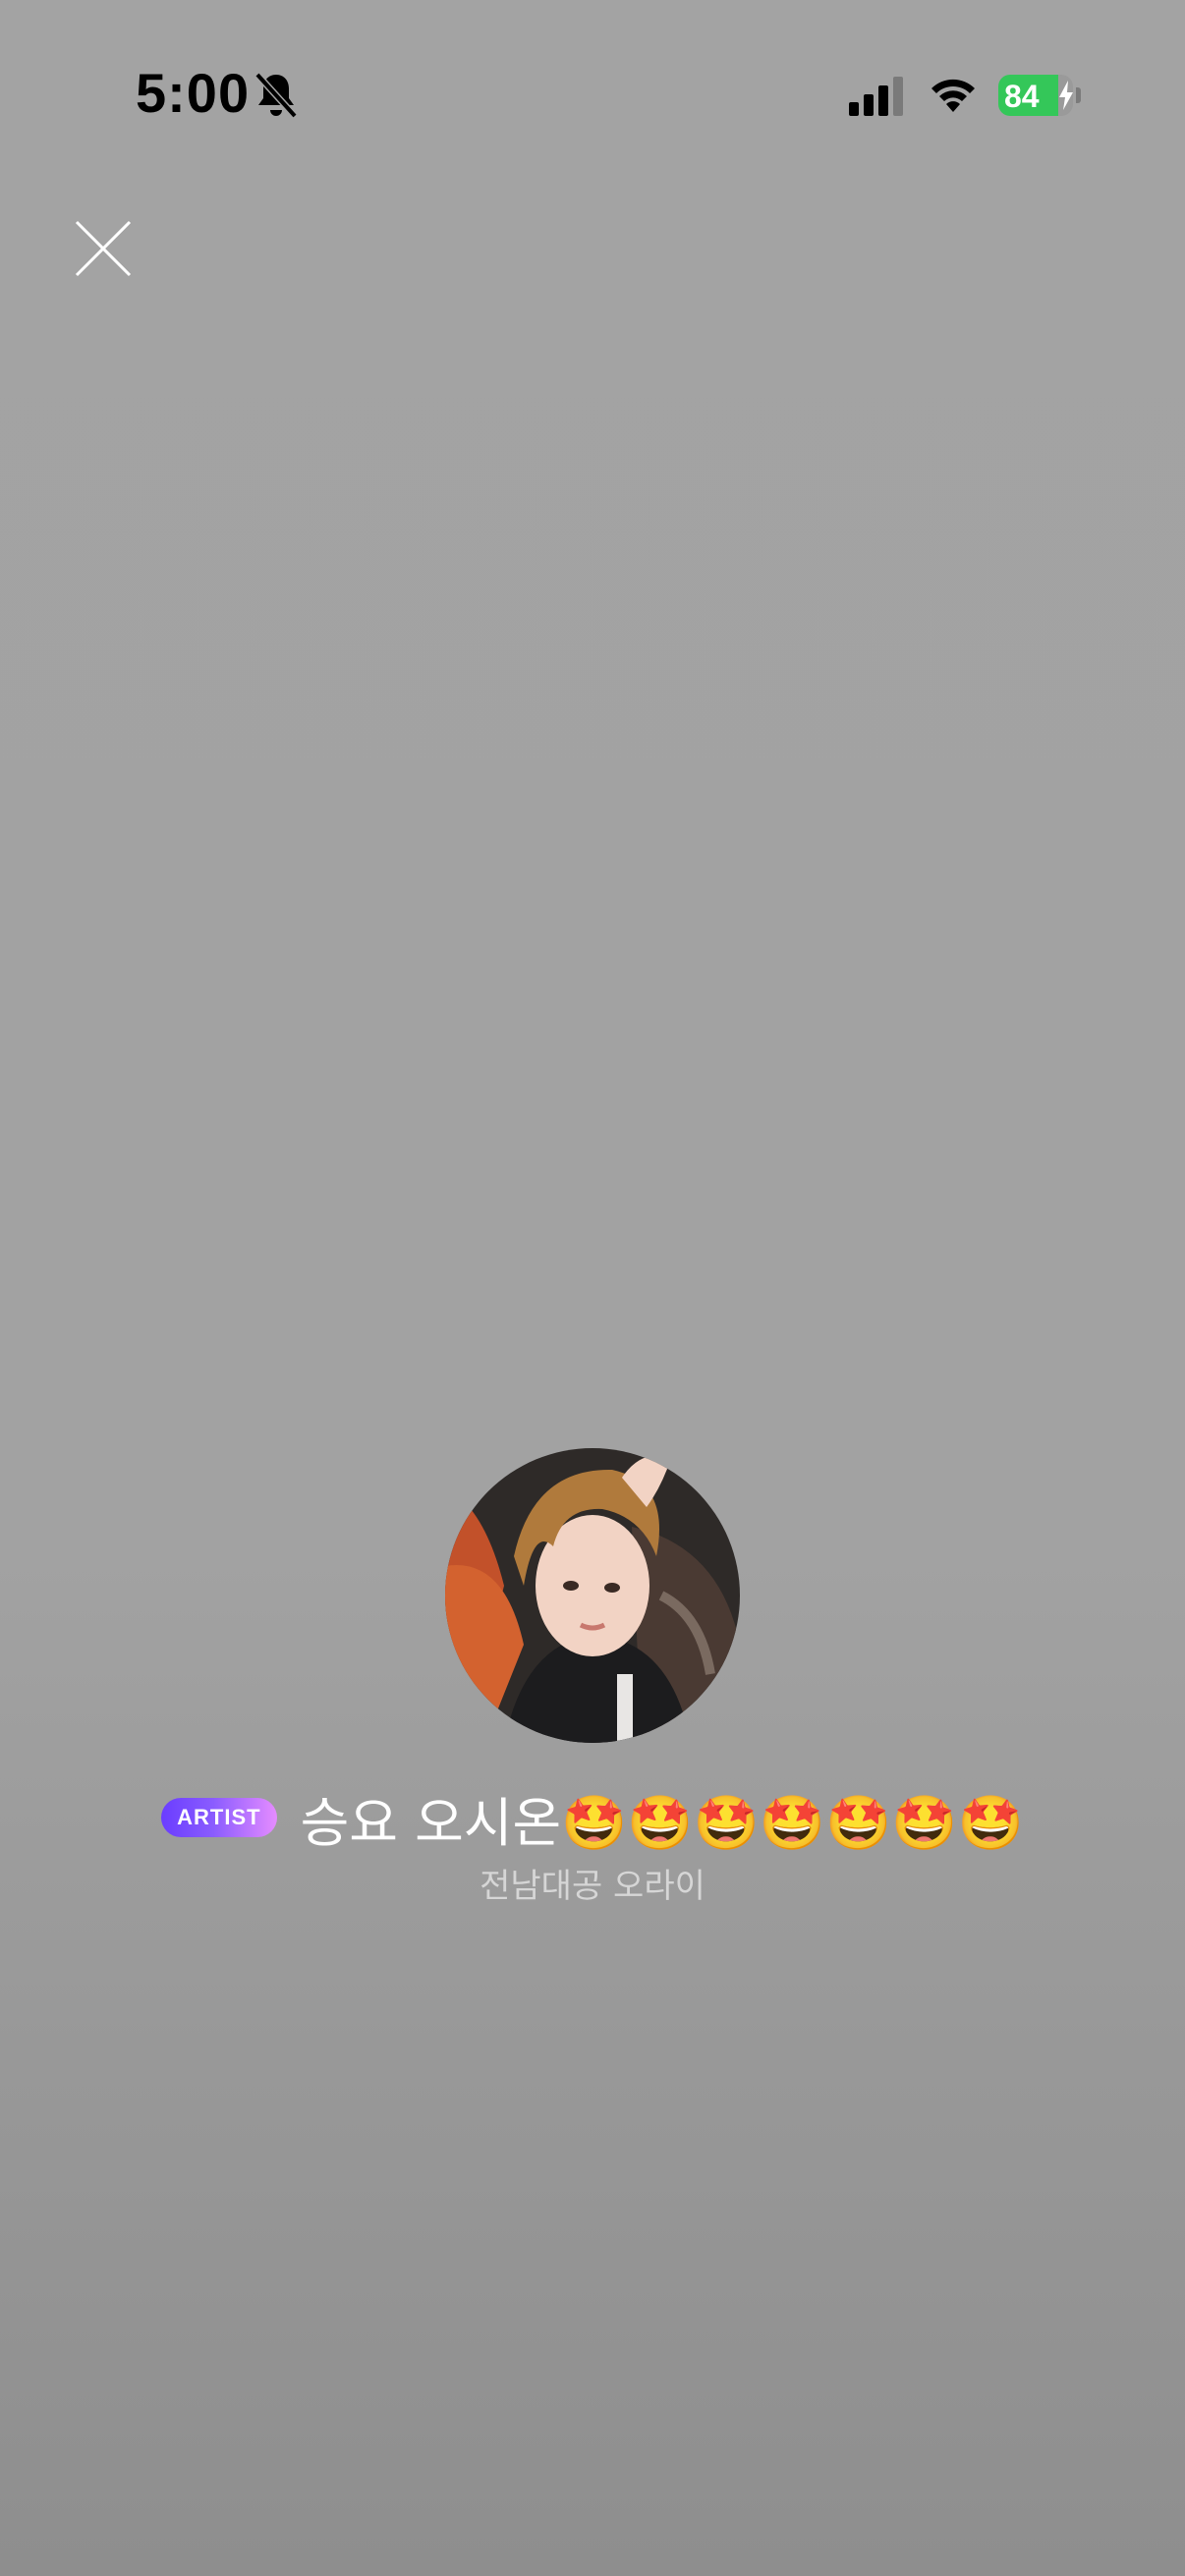 The image size is (1185, 2576). What do you see at coordinates (876, 96) in the screenshot?
I see `cellular-signal-icon` at bounding box center [876, 96].